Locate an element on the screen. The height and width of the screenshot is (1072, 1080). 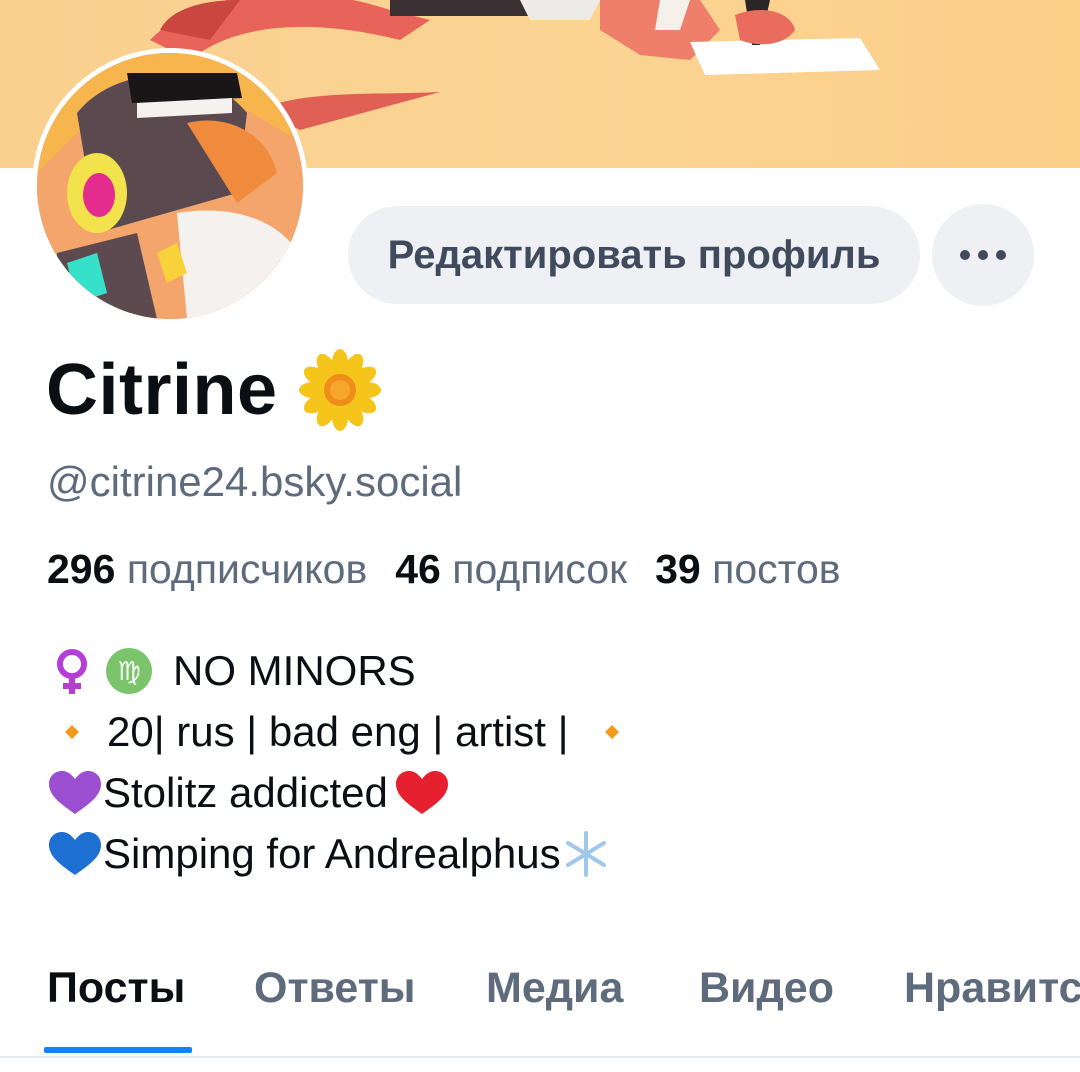
followers-stat: 296 подписчиков is located at coordinates (207, 569).